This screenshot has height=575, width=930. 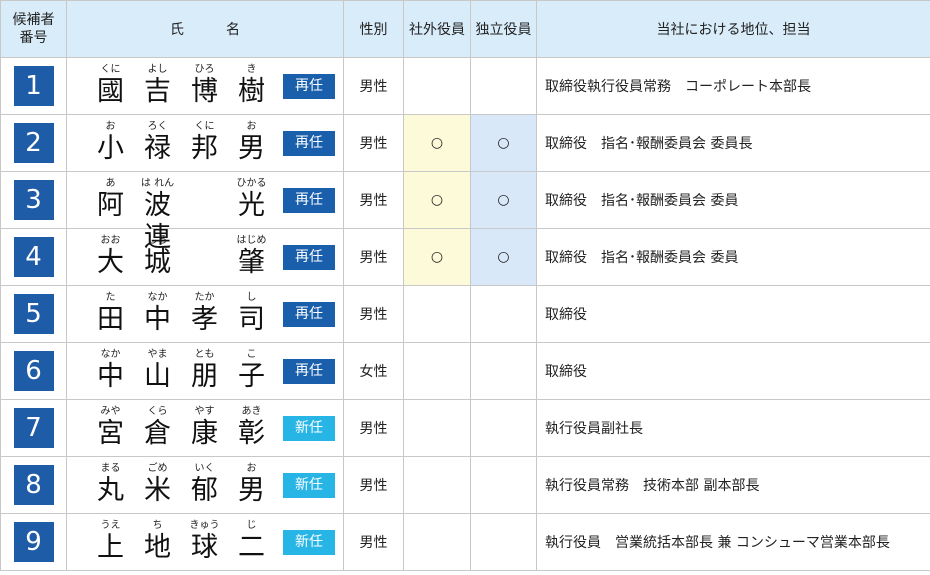 What do you see at coordinates (182, 371) in the screenshot?
I see `candidate-name: なか中 やま山 とも朋 こ子` at bounding box center [182, 371].